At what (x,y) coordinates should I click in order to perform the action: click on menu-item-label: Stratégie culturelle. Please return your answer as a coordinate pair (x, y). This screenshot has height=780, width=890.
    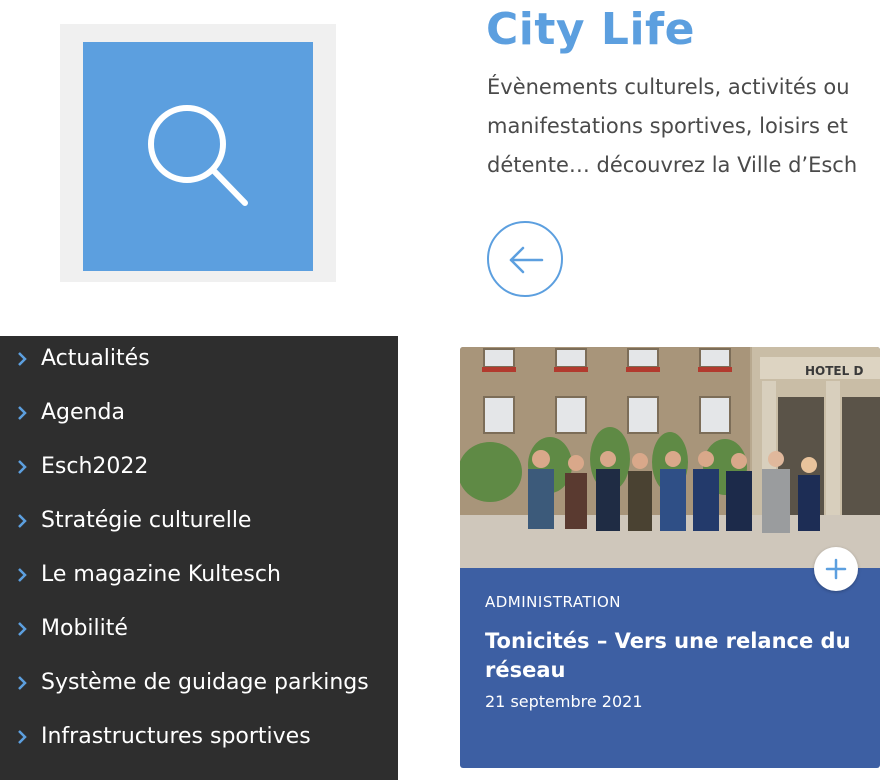
    Looking at the image, I should click on (146, 520).